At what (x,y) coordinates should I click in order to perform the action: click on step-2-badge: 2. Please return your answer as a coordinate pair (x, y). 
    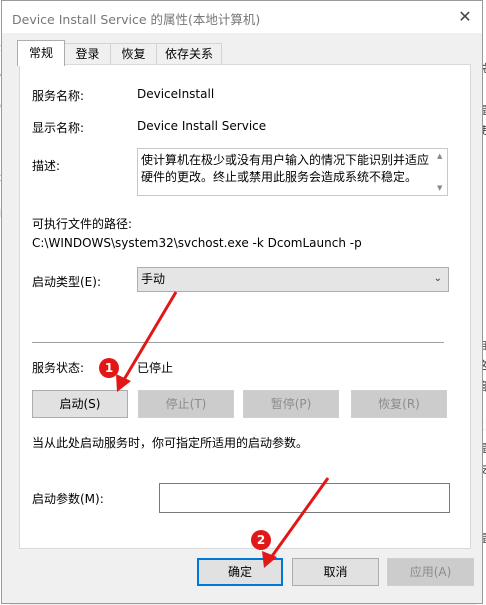
    Looking at the image, I should click on (261, 540).